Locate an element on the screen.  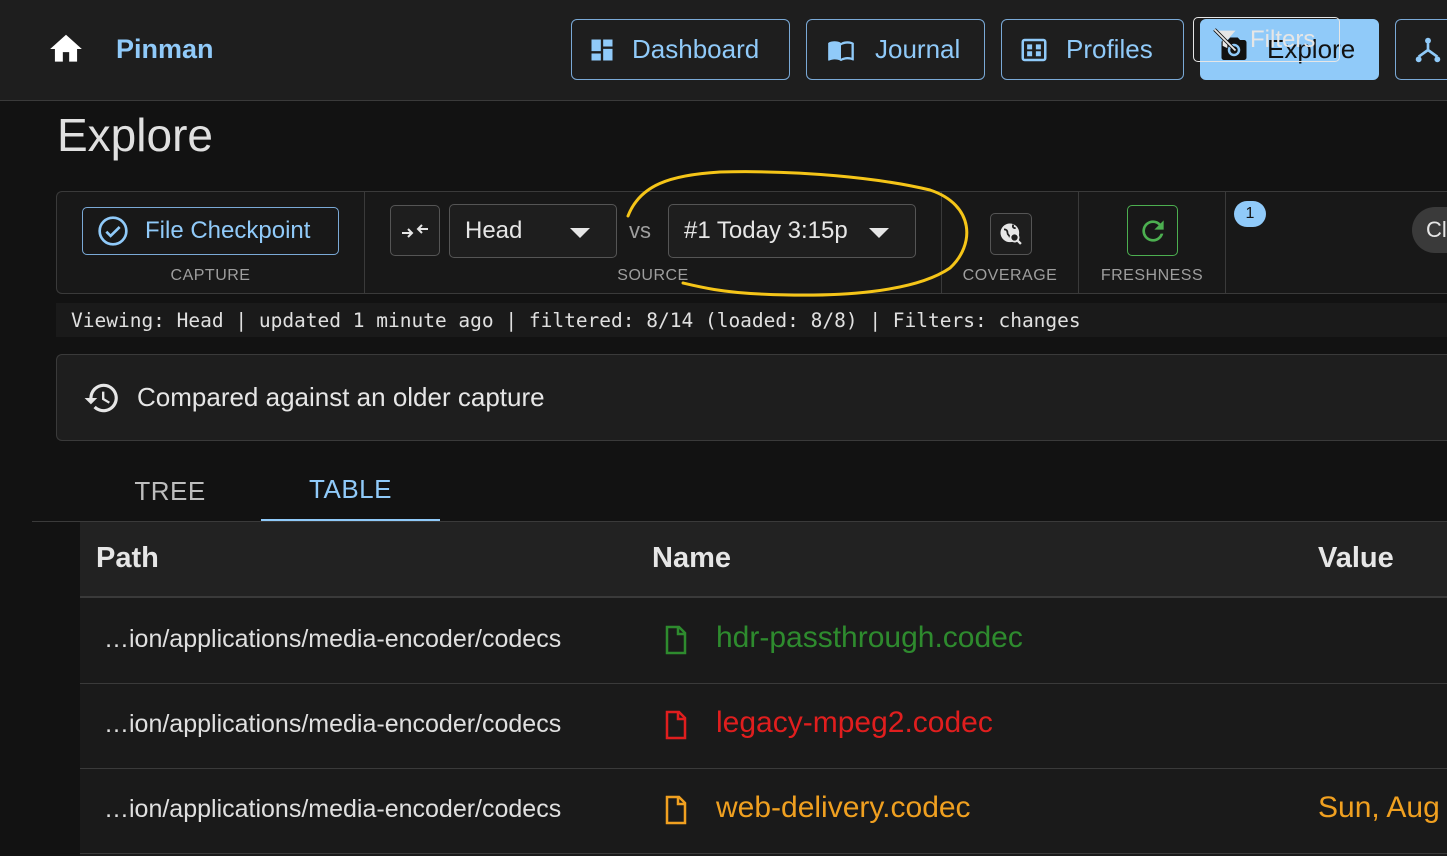
dashboard-icon is located at coordinates (602, 49).